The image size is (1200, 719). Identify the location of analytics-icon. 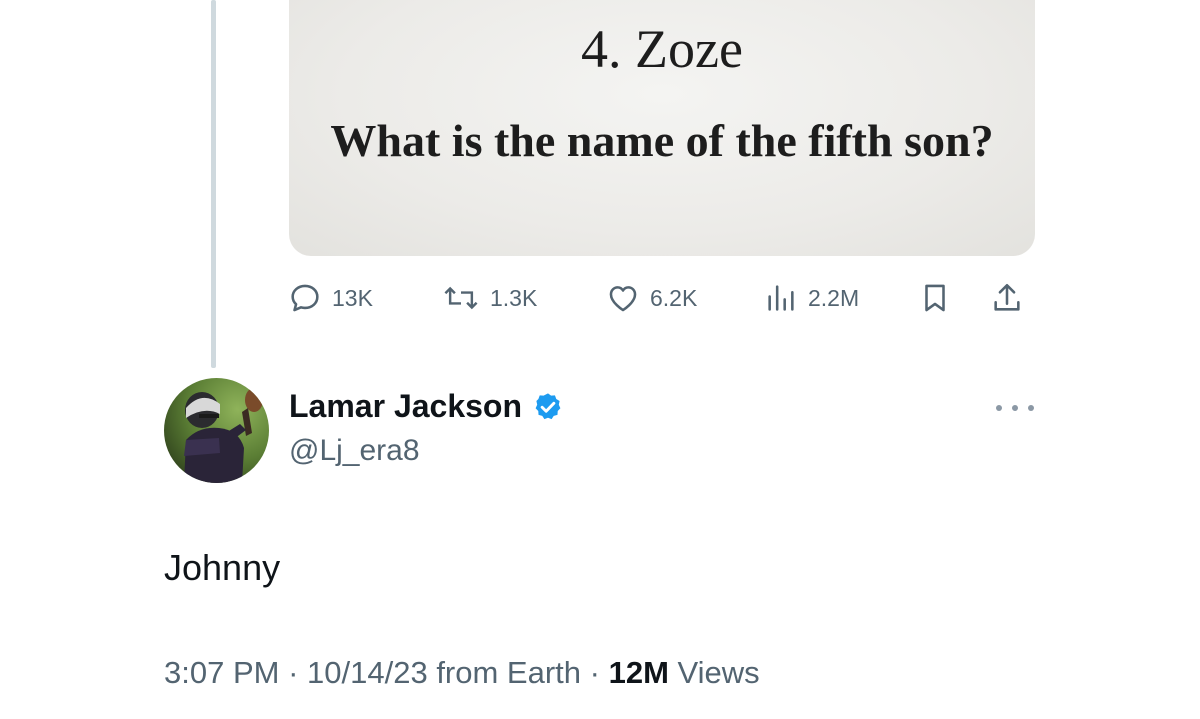
(781, 298).